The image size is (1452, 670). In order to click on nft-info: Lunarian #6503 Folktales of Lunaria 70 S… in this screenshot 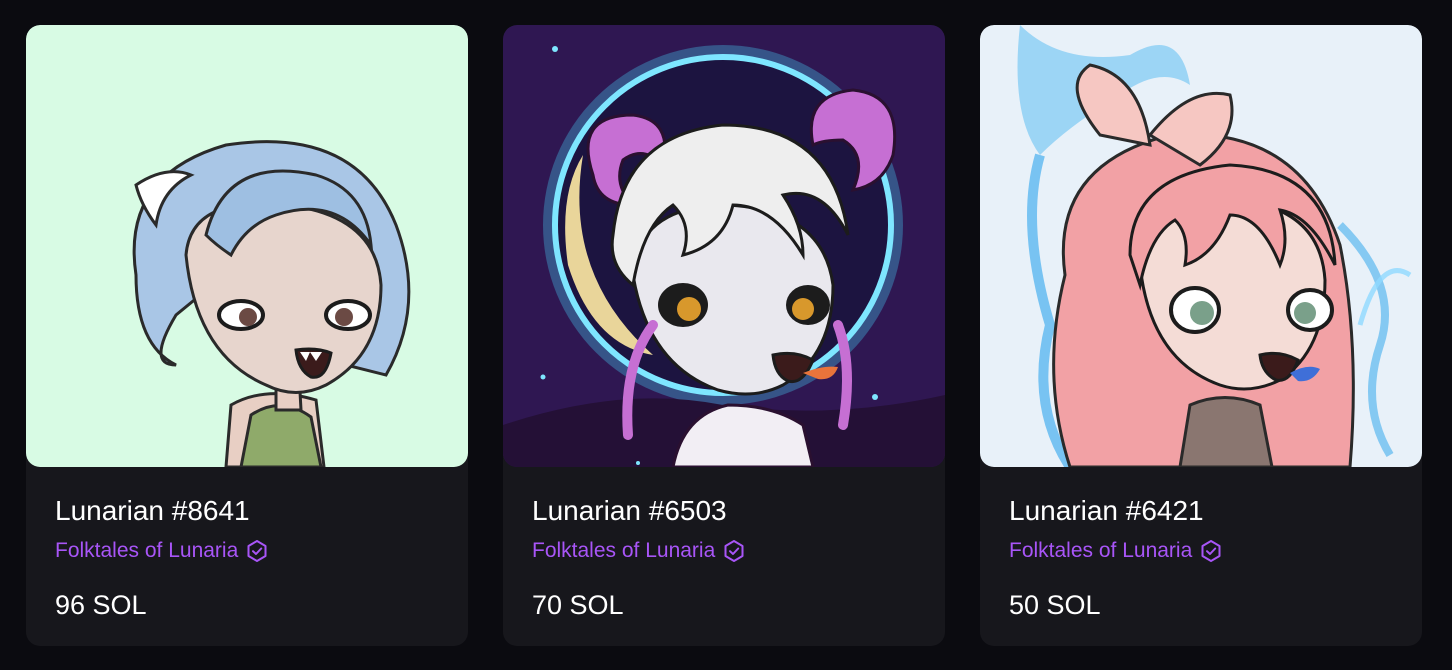, I will do `click(726, 557)`.